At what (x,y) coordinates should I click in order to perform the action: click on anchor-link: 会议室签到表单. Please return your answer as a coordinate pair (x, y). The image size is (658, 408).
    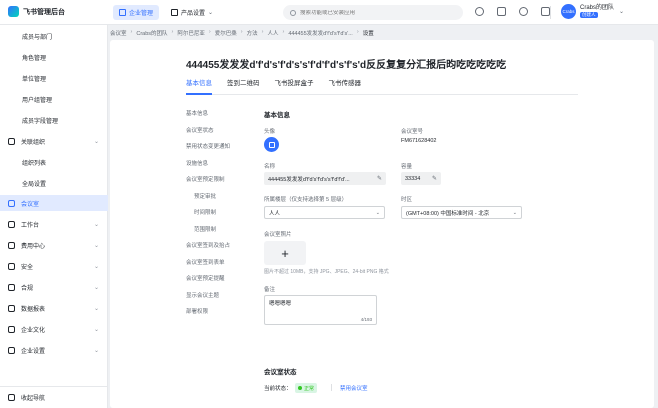
    Looking at the image, I should click on (221, 266).